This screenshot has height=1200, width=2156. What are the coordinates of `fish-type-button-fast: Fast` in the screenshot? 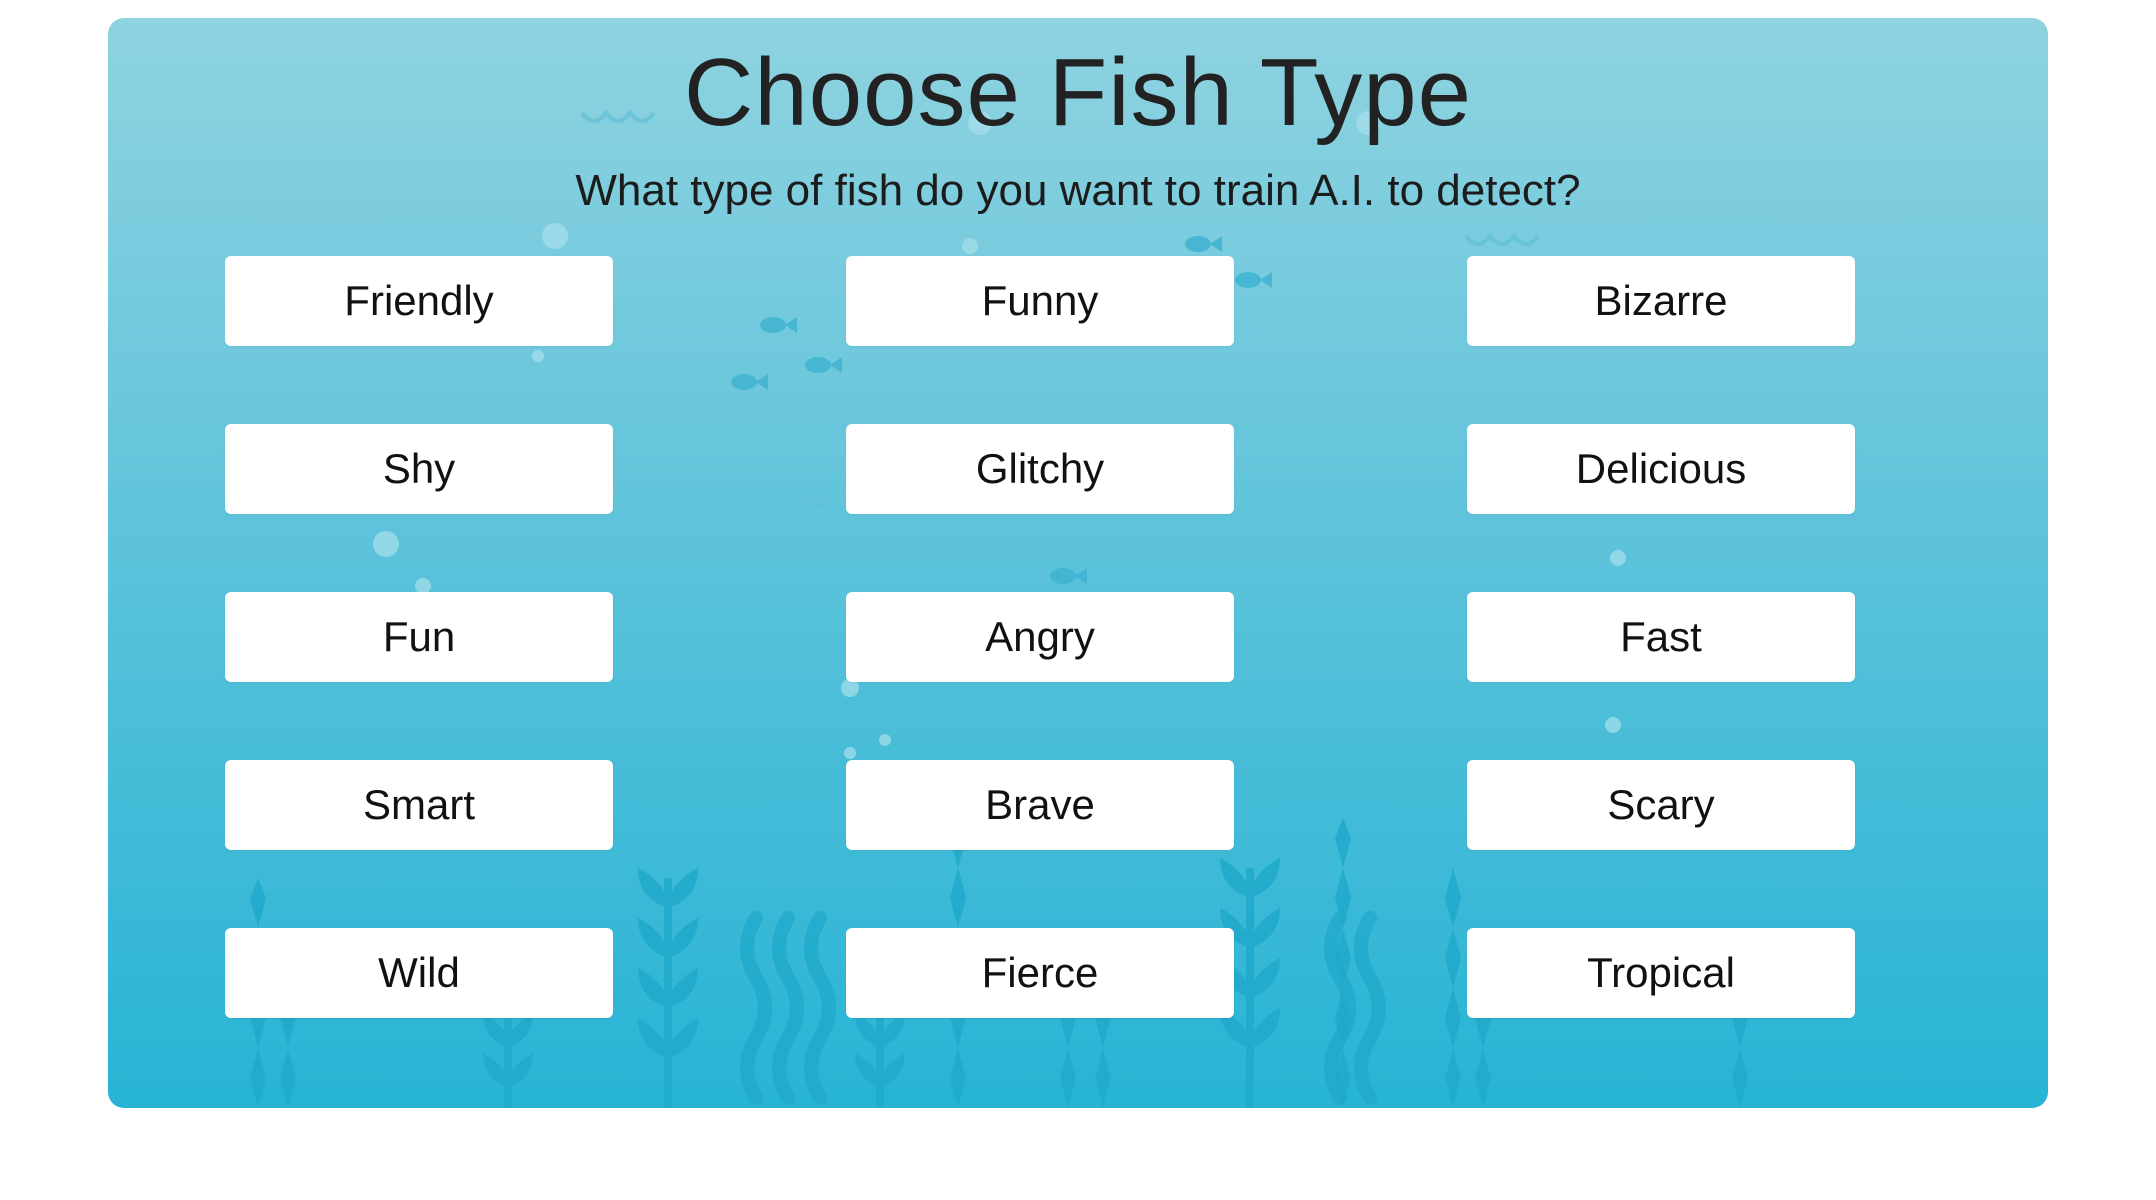 It's located at (1661, 637).